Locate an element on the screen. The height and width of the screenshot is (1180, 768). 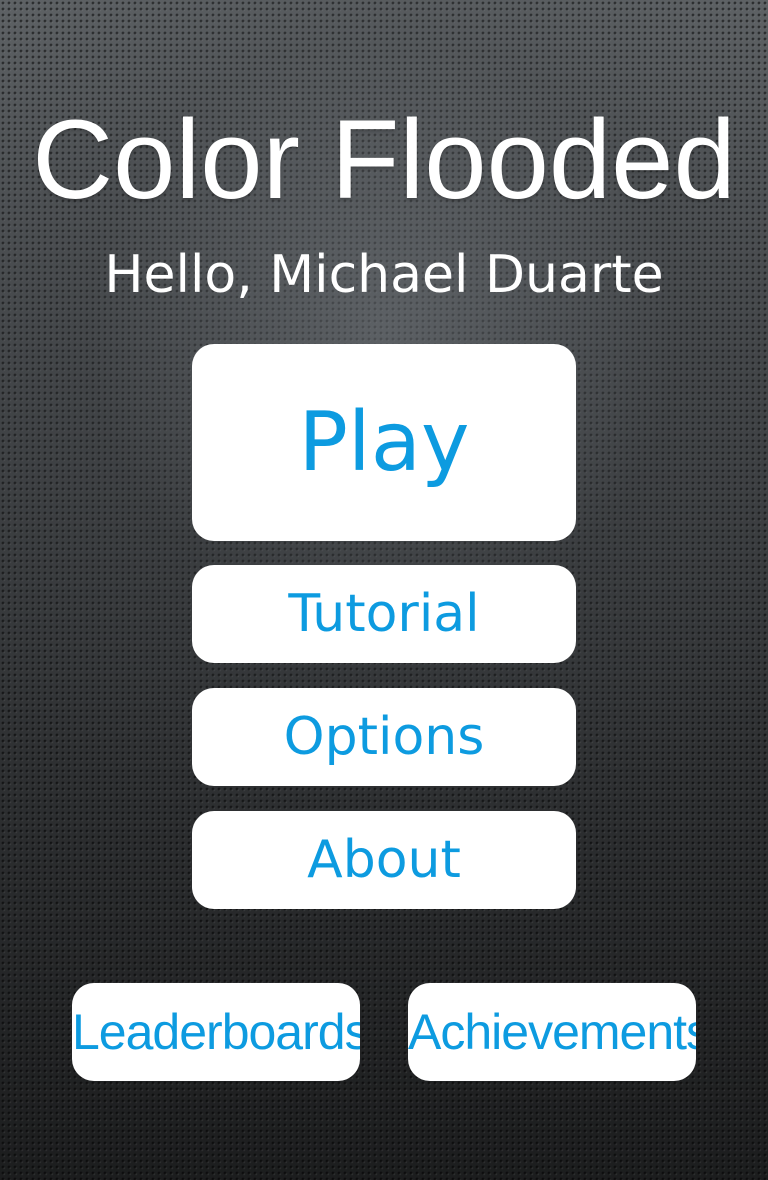
play-button: Play is located at coordinates (384, 442).